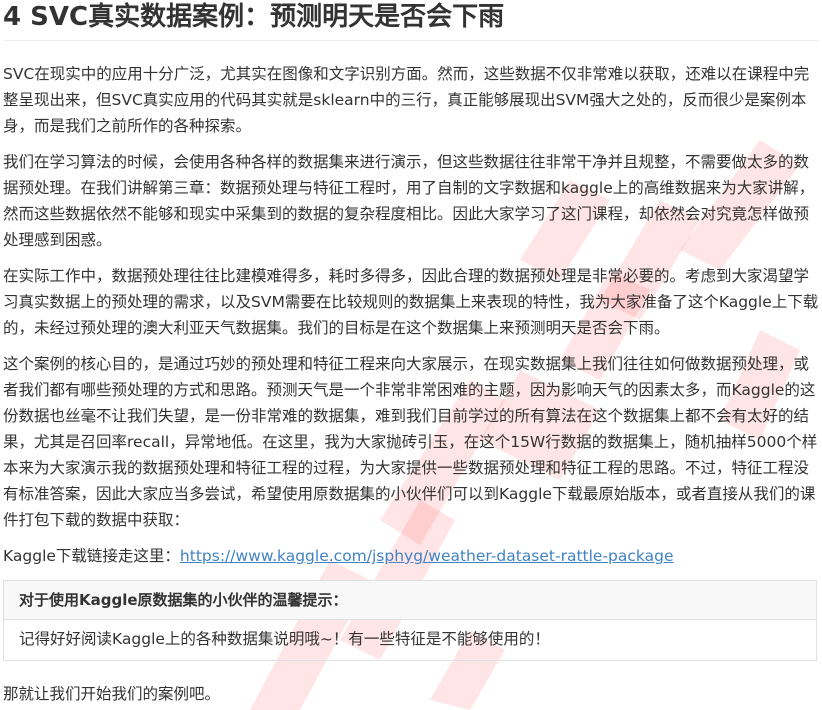 This screenshot has width=822, height=710. I want to click on paragraph-closing: 那就让我们开始我们的案例吧。, so click(112, 694).